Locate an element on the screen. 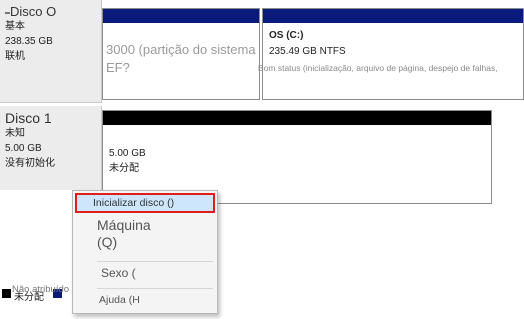  disk1-name: Disco 1 is located at coordinates (28, 118).